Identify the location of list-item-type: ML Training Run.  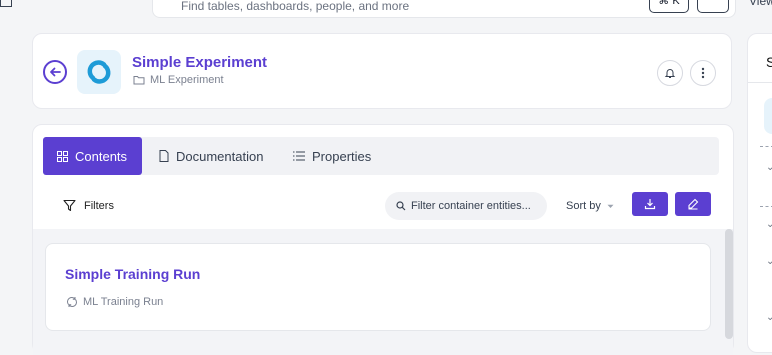
(114, 302).